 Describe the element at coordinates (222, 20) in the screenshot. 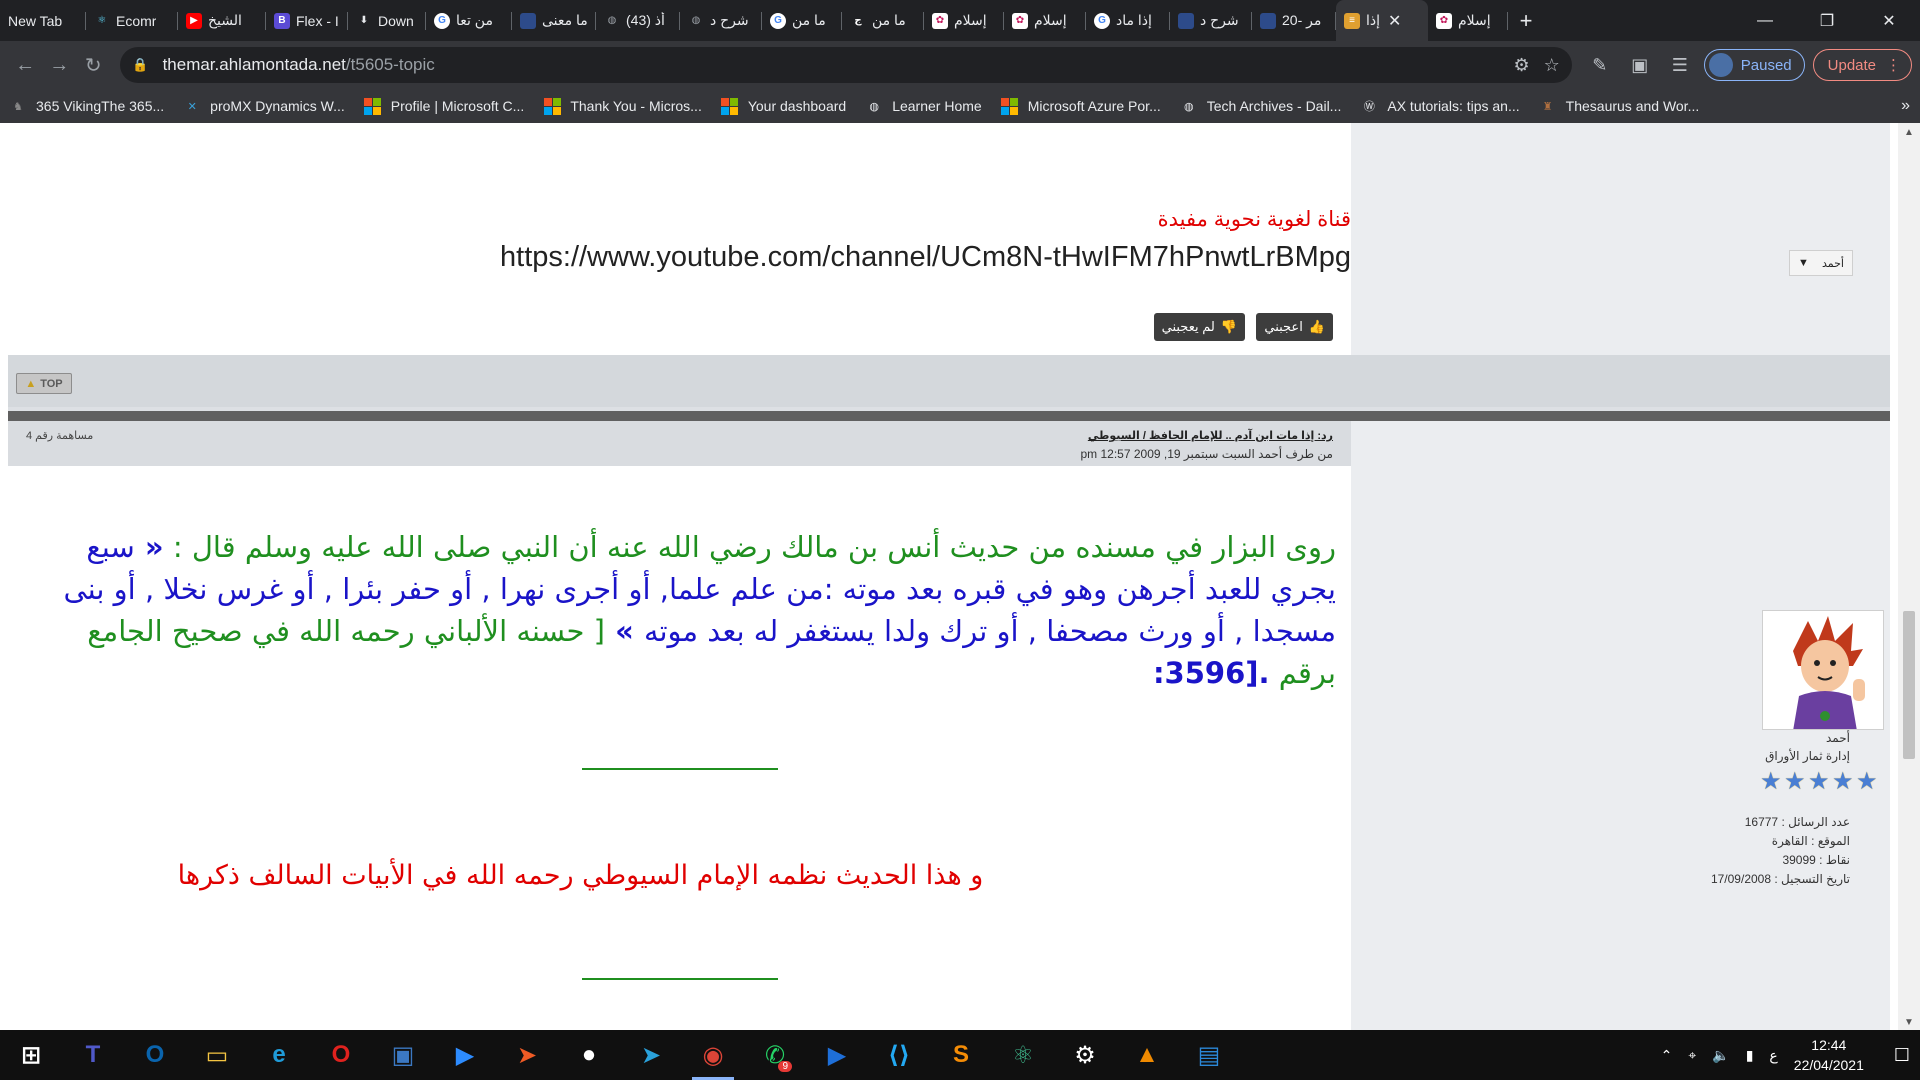

I see `browser-tab: ▶ الشيخ` at that location.